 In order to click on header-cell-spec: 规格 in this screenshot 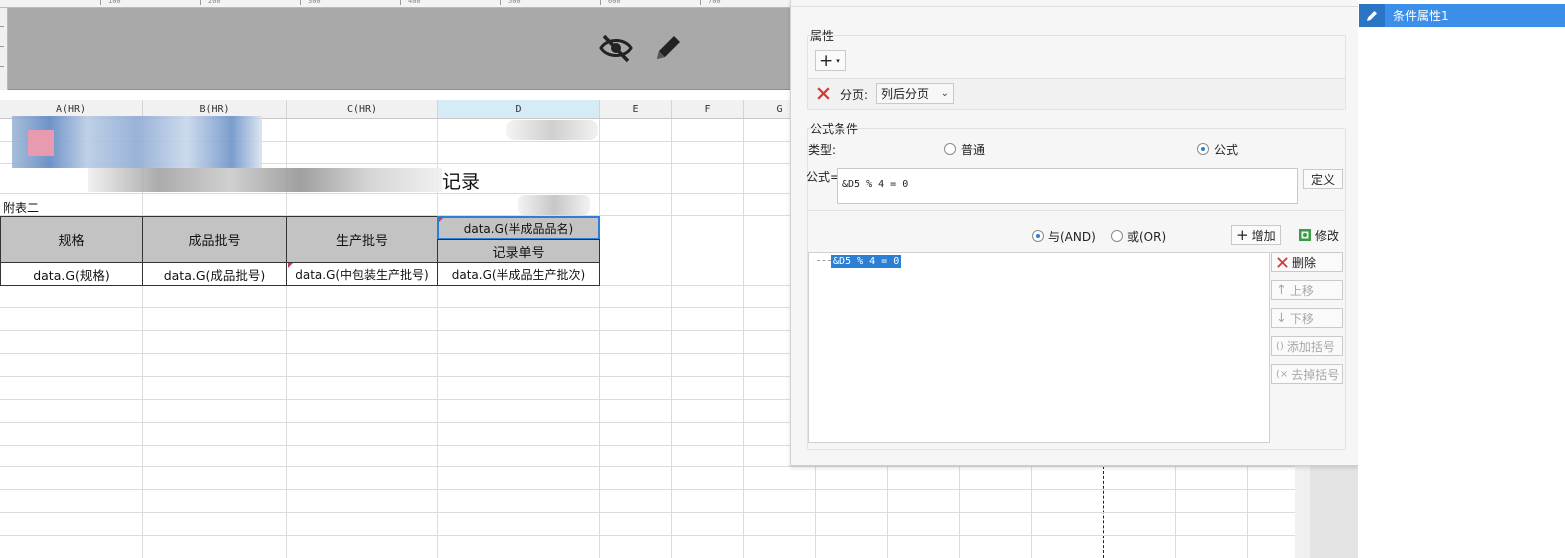, I will do `click(71, 239)`.